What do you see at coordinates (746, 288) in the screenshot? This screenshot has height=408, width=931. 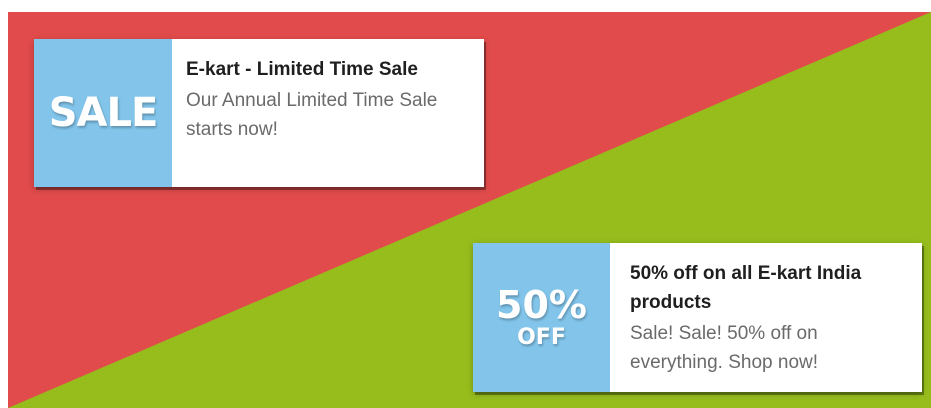 I see `notification-title: 50% off on all E-kart India products` at bounding box center [746, 288].